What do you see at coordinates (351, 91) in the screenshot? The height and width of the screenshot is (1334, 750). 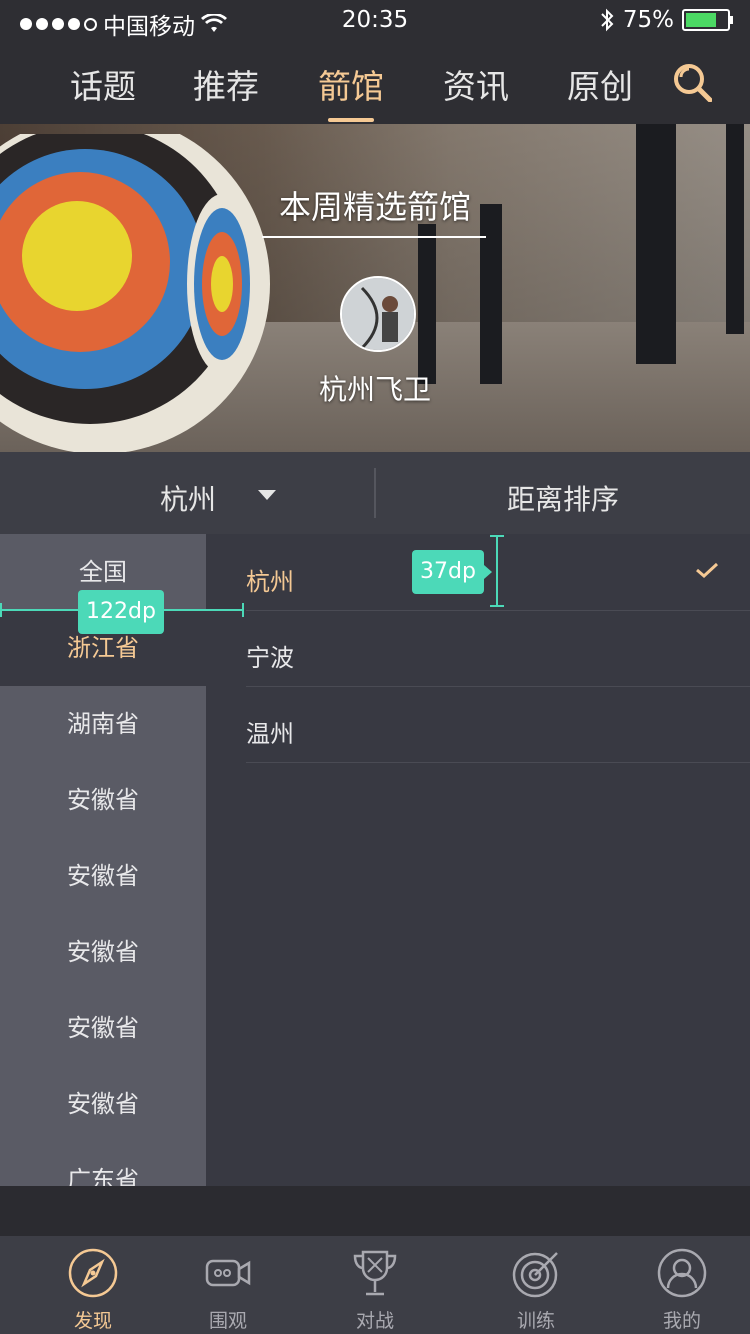 I see `tab-archery-halls: 箭馆` at bounding box center [351, 91].